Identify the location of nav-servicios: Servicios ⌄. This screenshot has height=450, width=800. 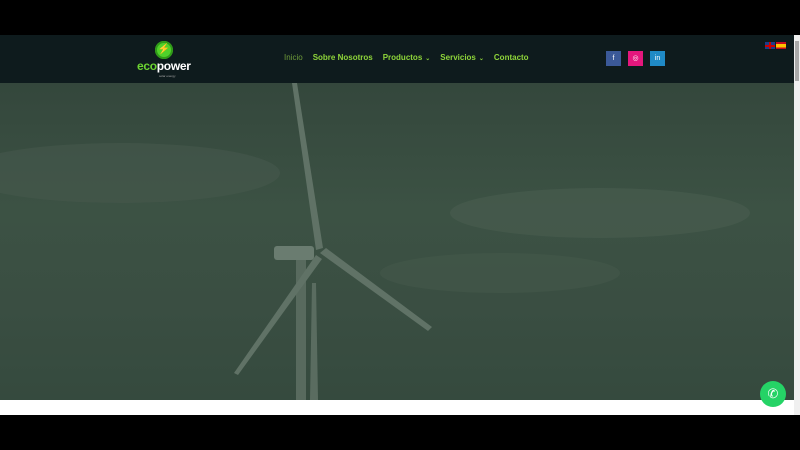
(462, 57).